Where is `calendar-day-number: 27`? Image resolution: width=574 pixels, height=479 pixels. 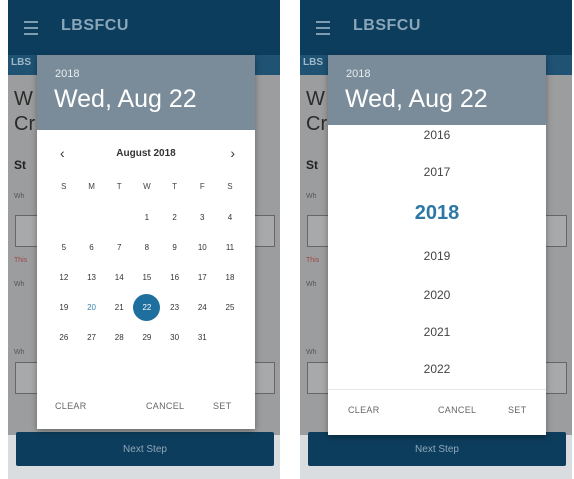 calendar-day-number: 27 is located at coordinates (91, 337).